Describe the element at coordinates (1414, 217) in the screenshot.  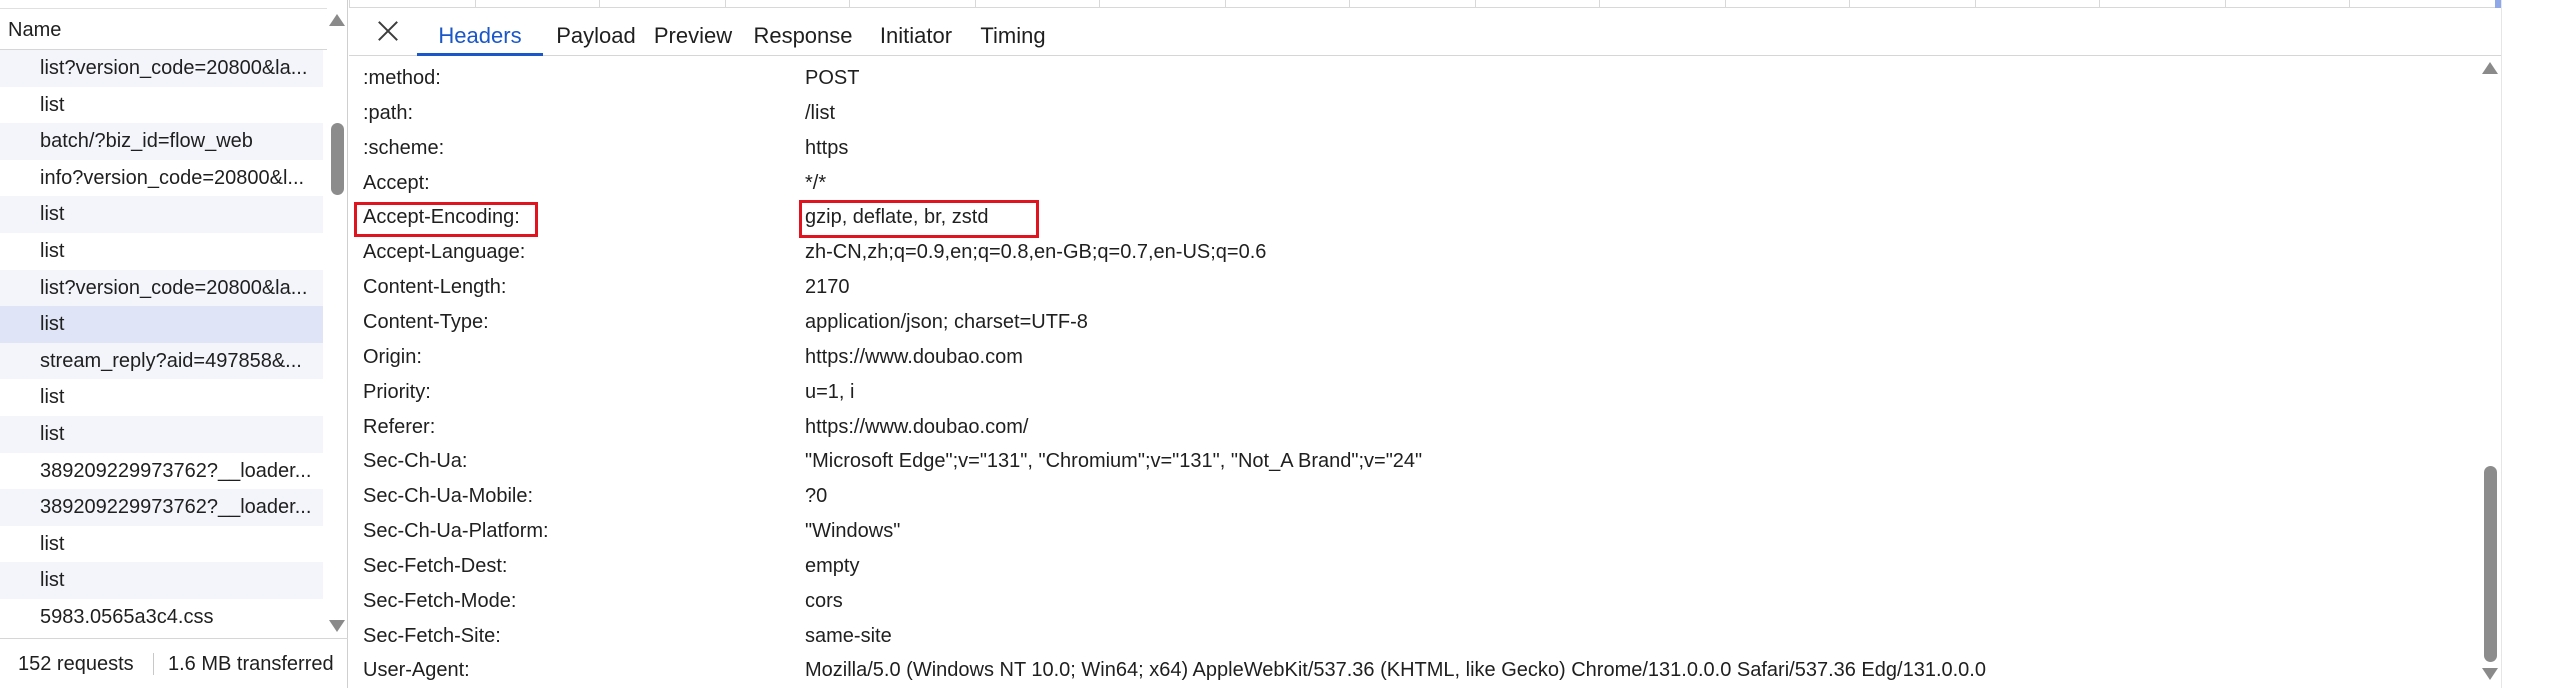
I see `header-row: Accept-Encoding: gzip, deflate, br, zstd` at that location.